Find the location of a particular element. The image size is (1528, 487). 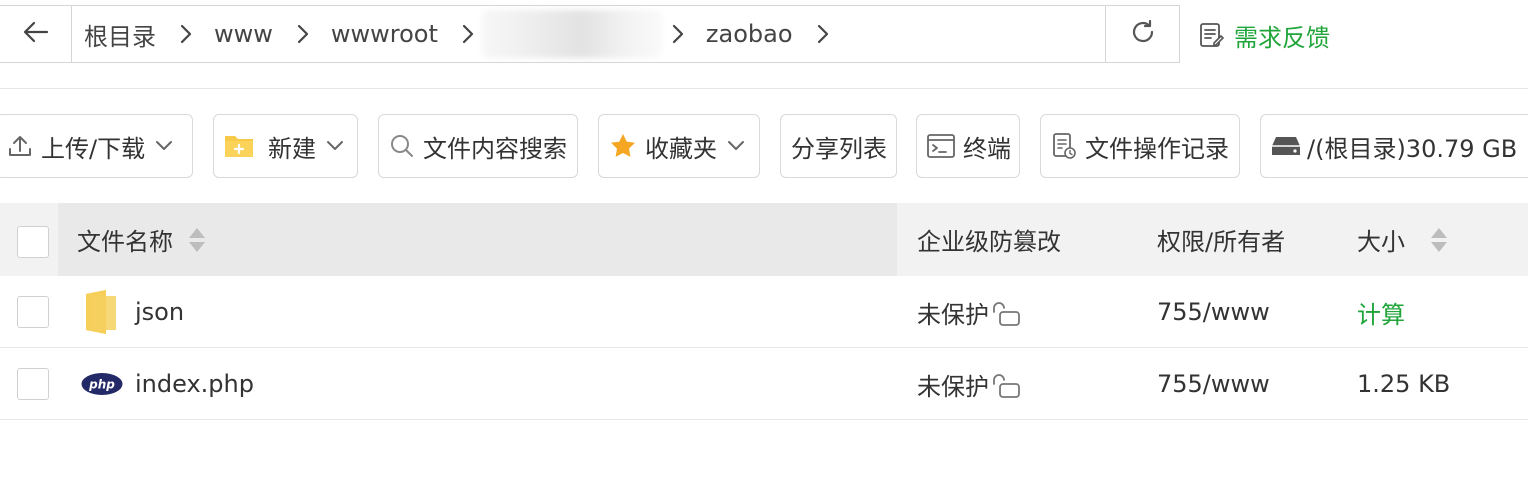

breadcrumb-item-zaobao: zaobao is located at coordinates (749, 34).